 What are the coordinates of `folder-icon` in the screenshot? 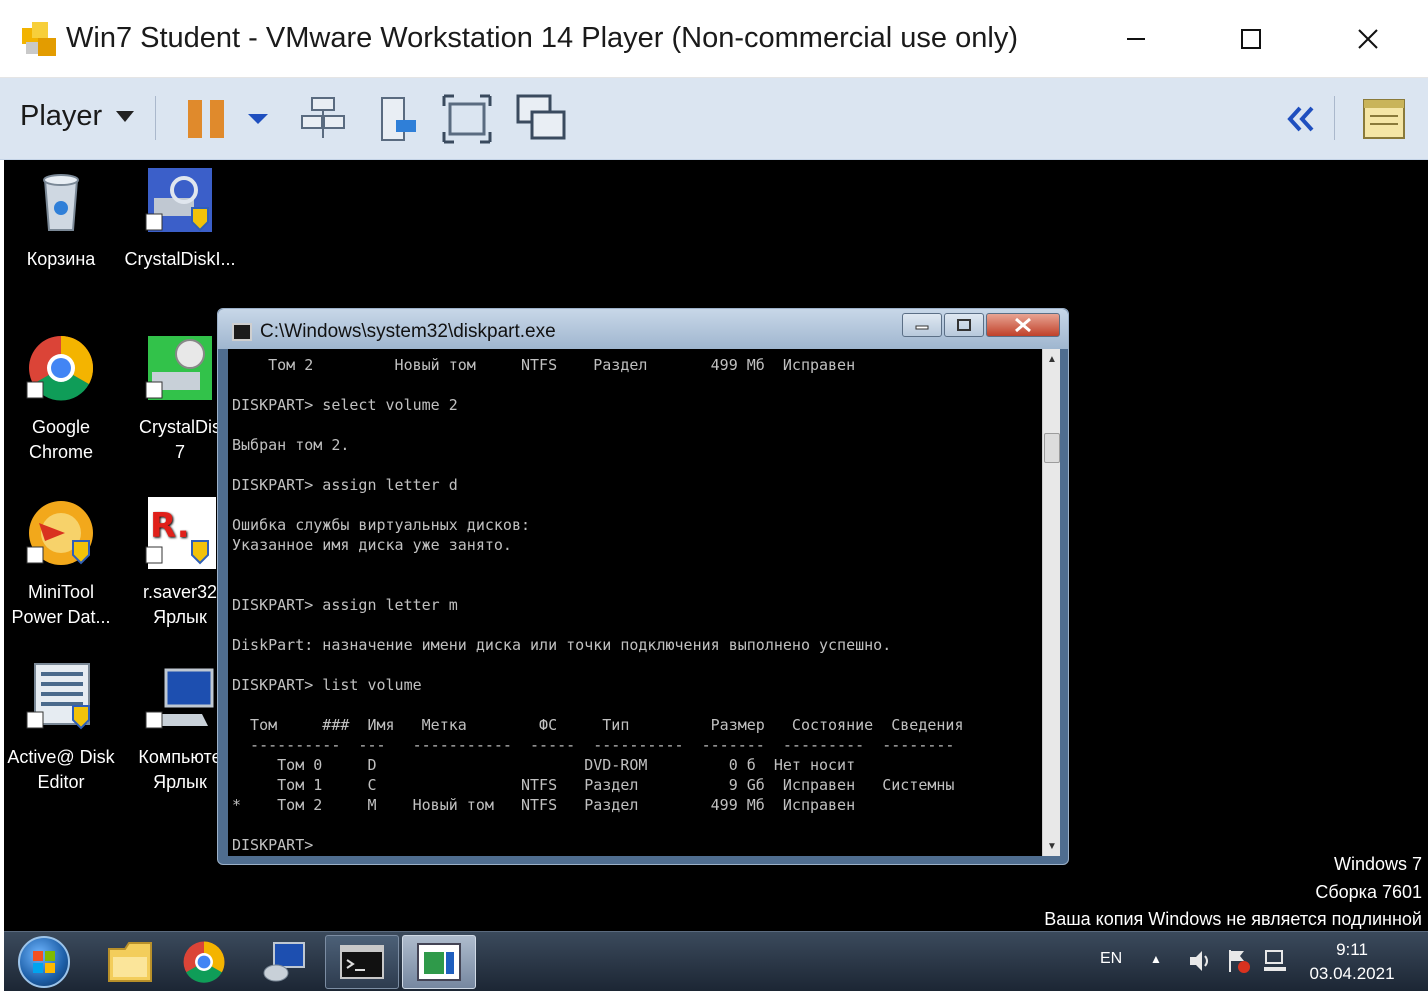 It's located at (130, 962).